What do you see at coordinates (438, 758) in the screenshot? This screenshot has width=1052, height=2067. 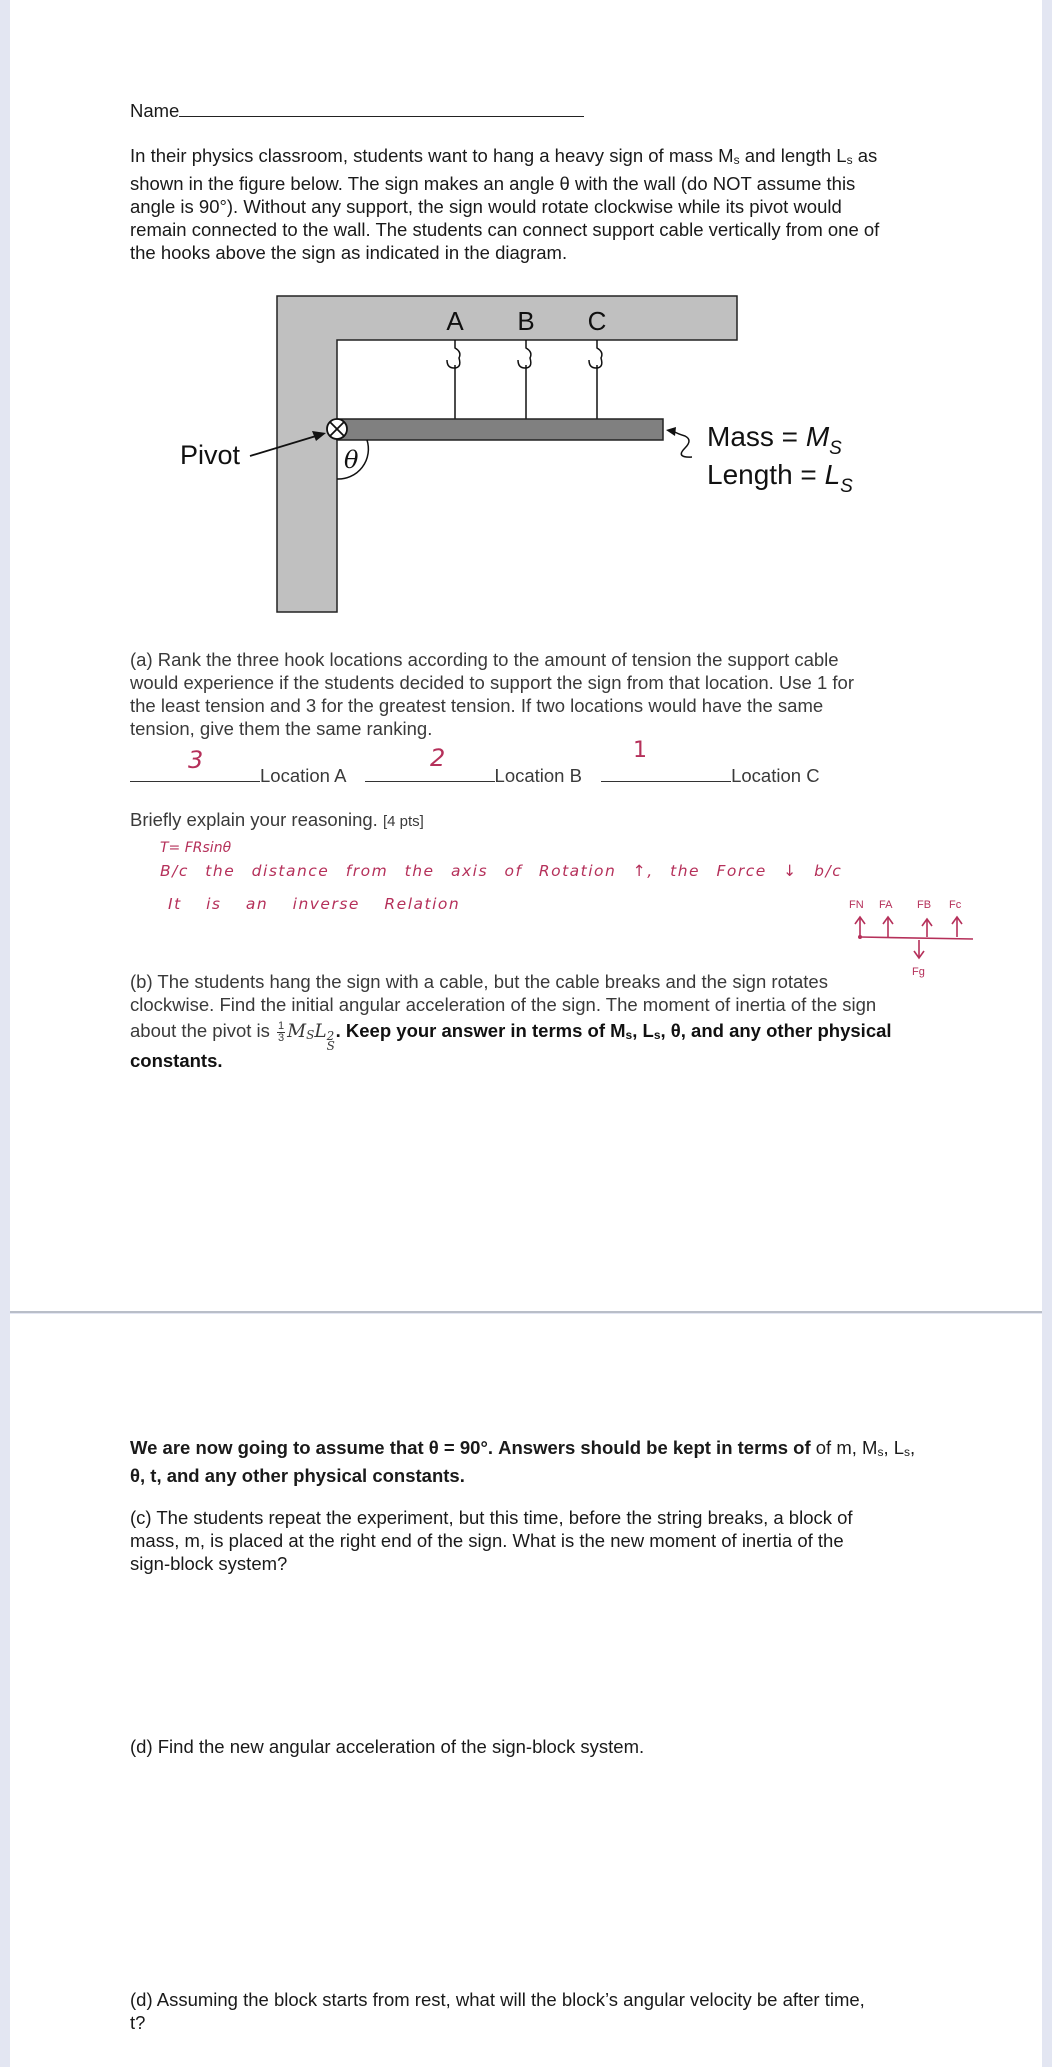 I see `answer-b: 2` at bounding box center [438, 758].